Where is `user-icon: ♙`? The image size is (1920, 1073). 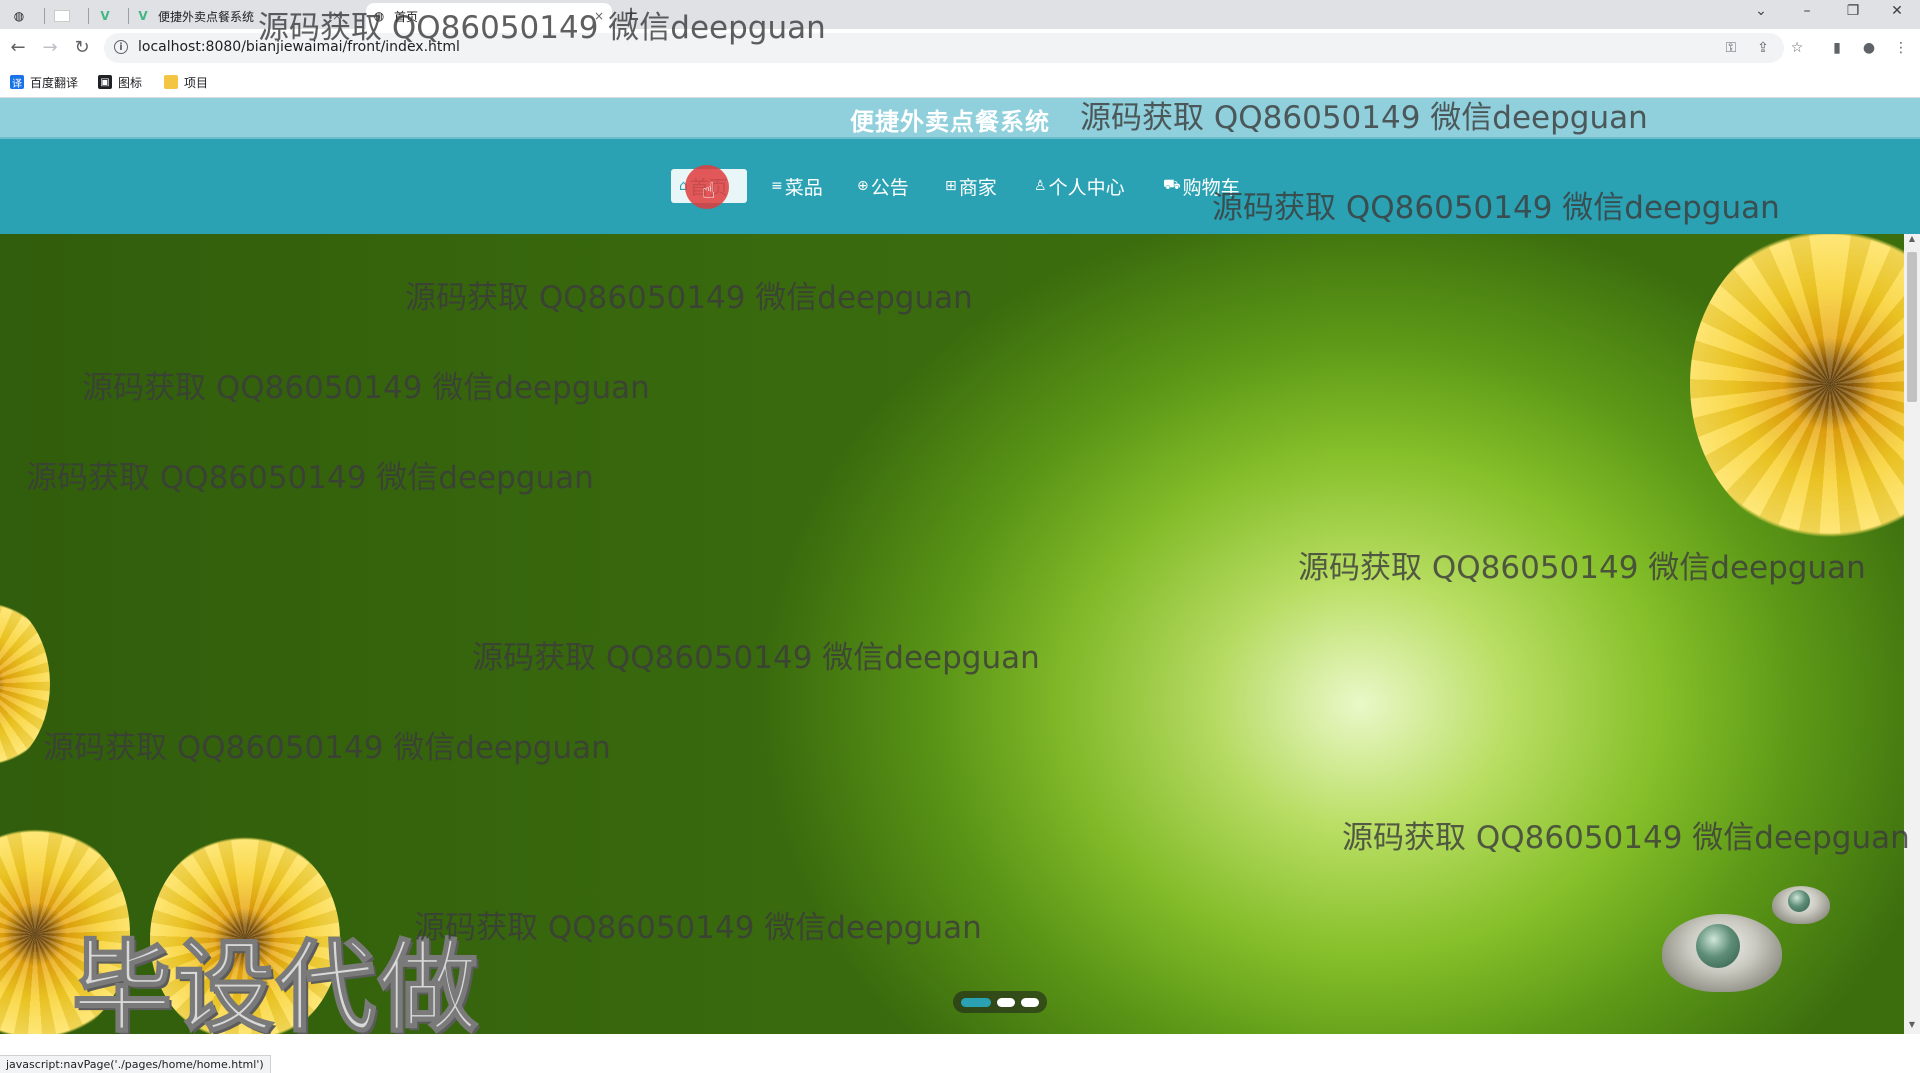
user-icon: ♙ is located at coordinates (1040, 186).